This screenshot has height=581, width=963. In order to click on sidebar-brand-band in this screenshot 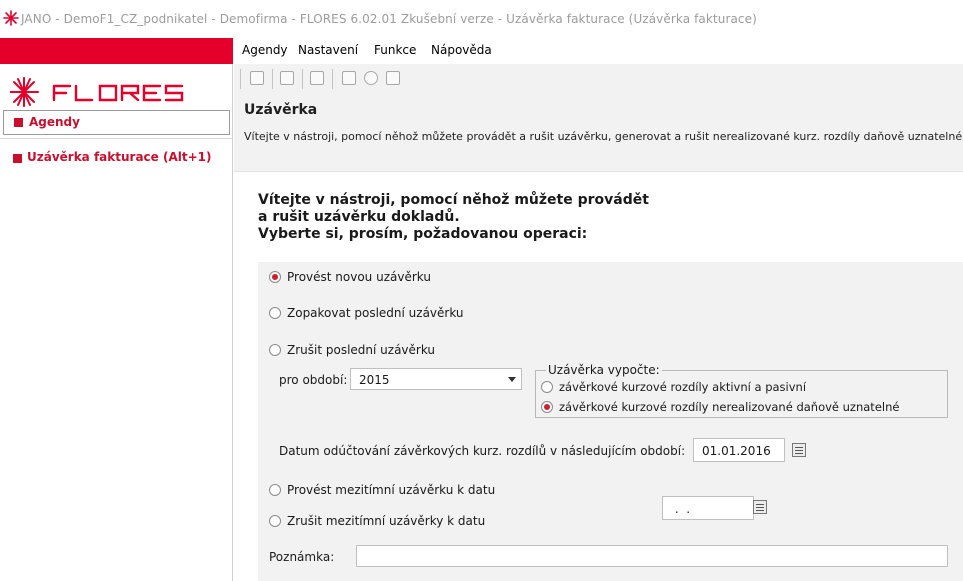, I will do `click(116, 51)`.